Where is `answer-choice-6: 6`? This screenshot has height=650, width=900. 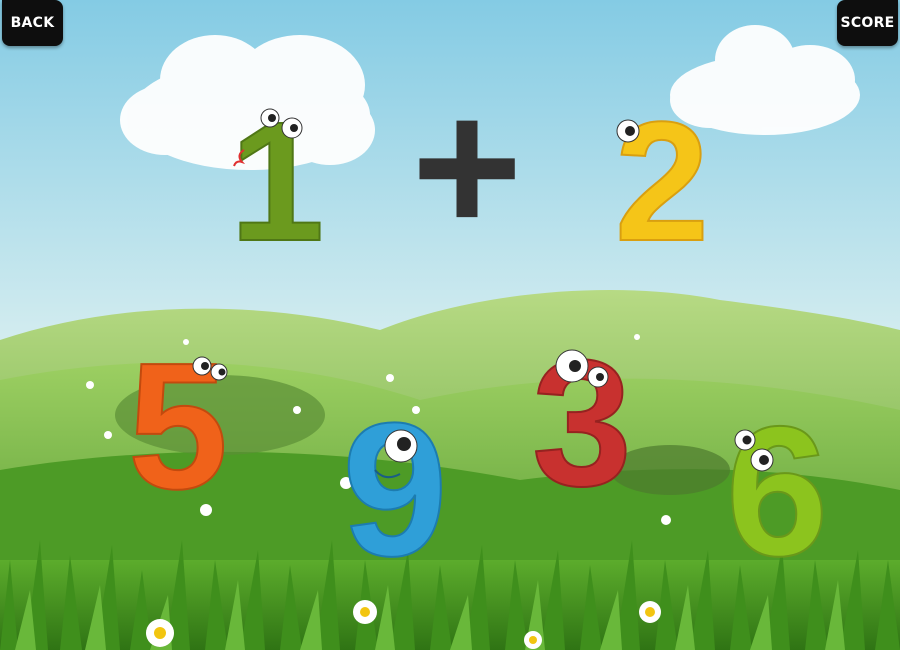 answer-choice-6: 6 is located at coordinates (777, 492).